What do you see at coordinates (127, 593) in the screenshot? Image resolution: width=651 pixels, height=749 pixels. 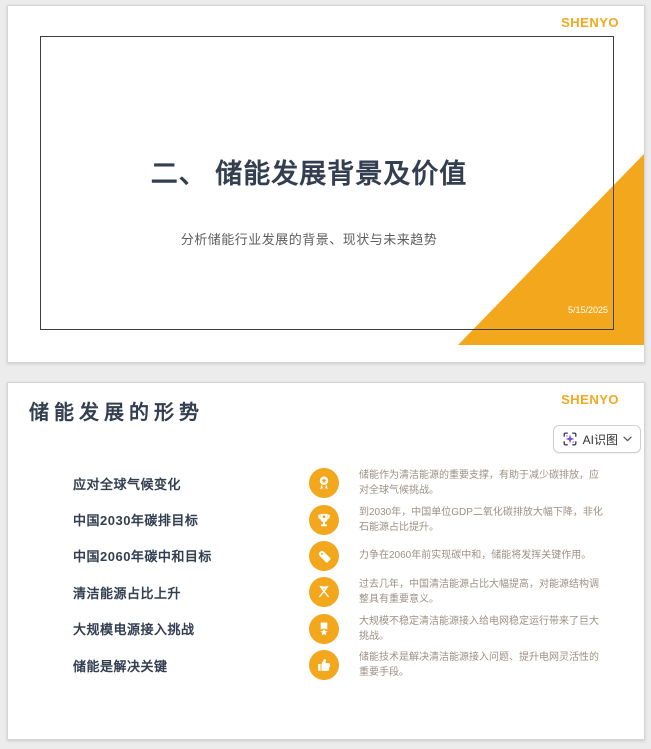 I see `item-label: 清洁能源占比上升` at bounding box center [127, 593].